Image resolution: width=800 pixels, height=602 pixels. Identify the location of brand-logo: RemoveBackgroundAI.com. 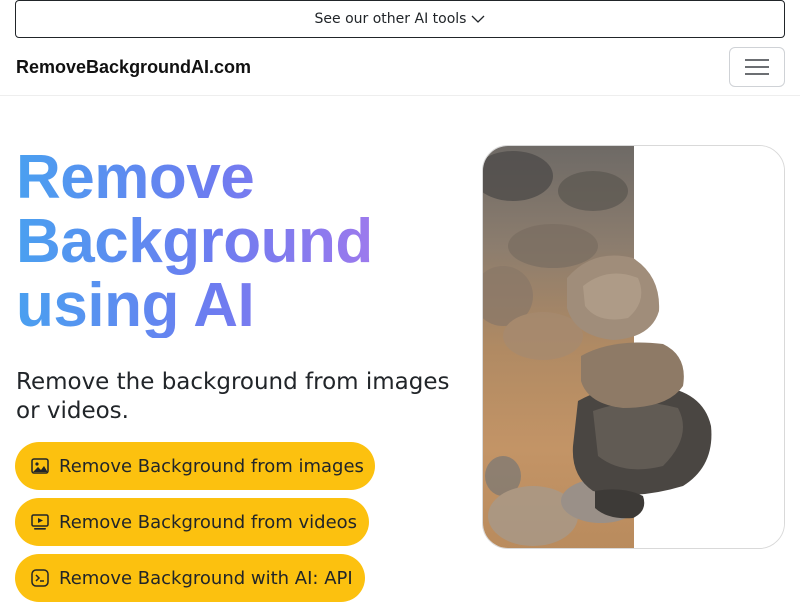
(133, 67).